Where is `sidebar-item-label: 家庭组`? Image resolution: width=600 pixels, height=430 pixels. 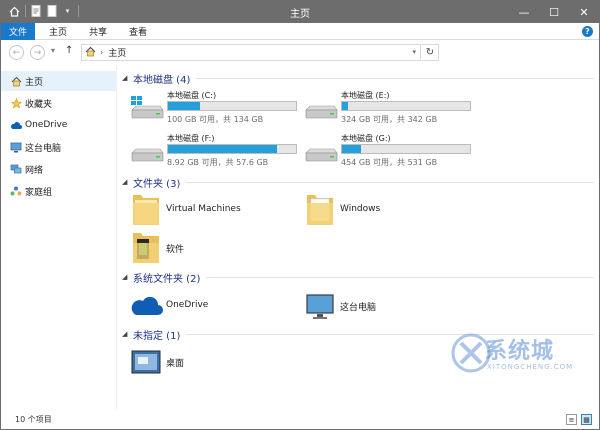 sidebar-item-label: 家庭组 is located at coordinates (39, 192).